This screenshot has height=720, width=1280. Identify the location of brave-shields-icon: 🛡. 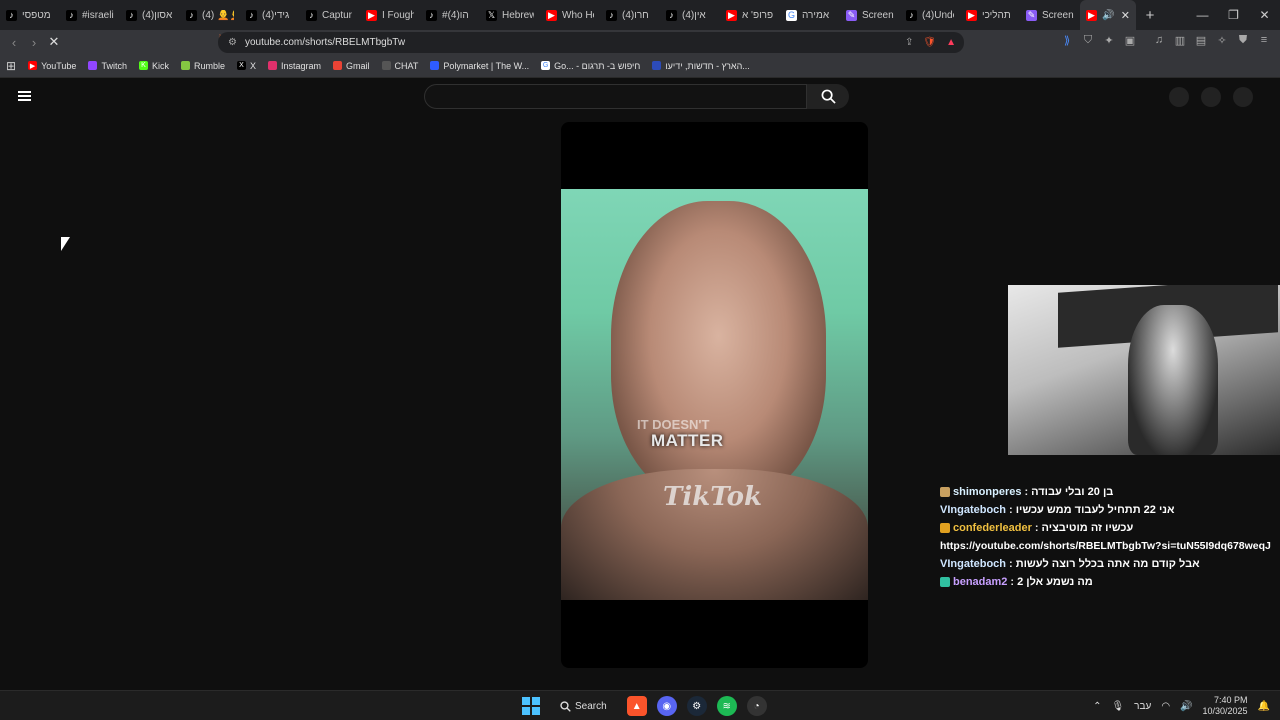
(929, 42).